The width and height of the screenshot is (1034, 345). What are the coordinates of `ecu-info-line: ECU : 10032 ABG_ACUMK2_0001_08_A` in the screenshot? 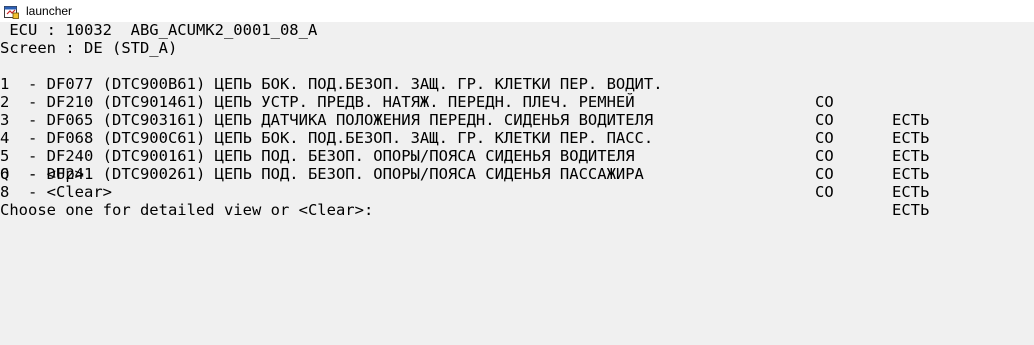 It's located at (159, 30).